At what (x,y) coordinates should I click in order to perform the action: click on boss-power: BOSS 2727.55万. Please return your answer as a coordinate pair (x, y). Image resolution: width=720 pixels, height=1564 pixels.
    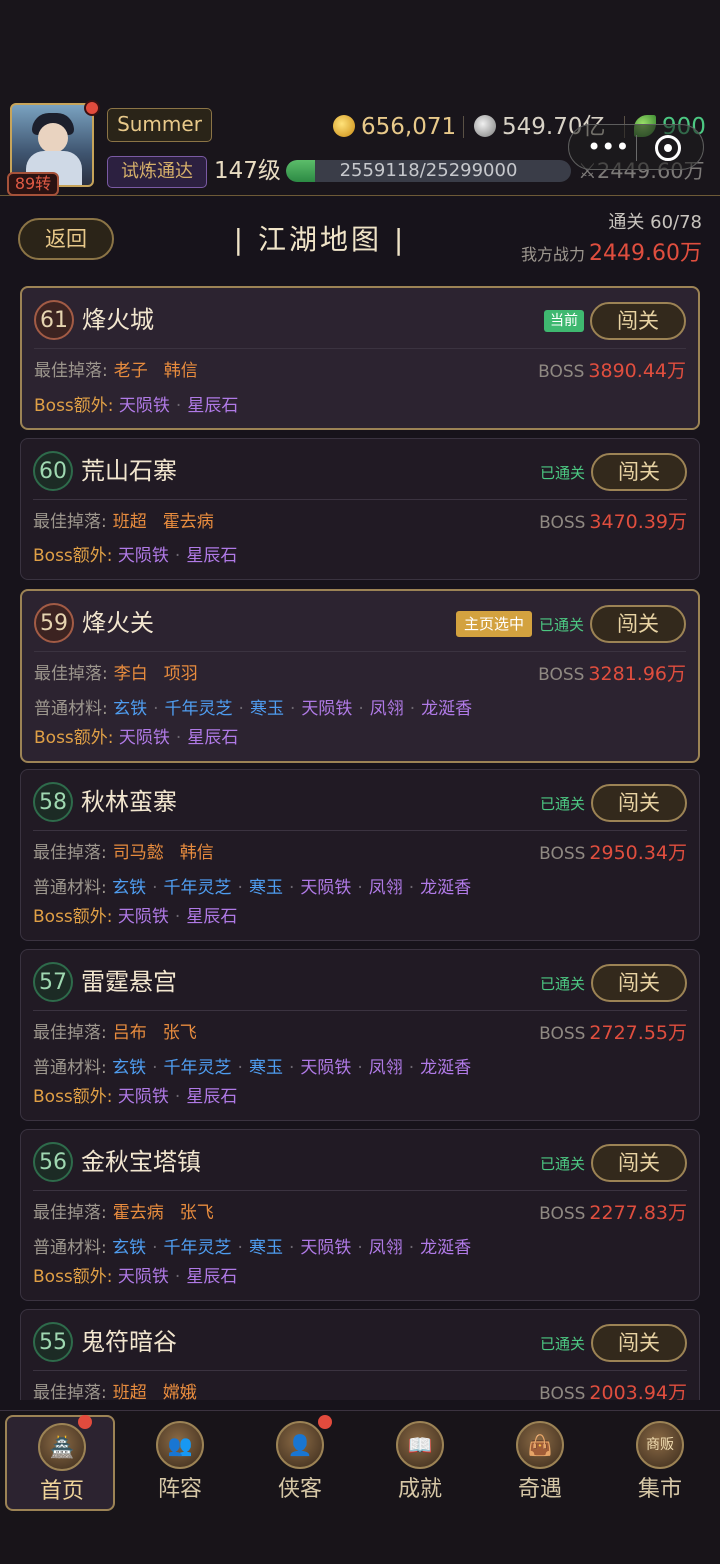
    Looking at the image, I should click on (613, 1033).